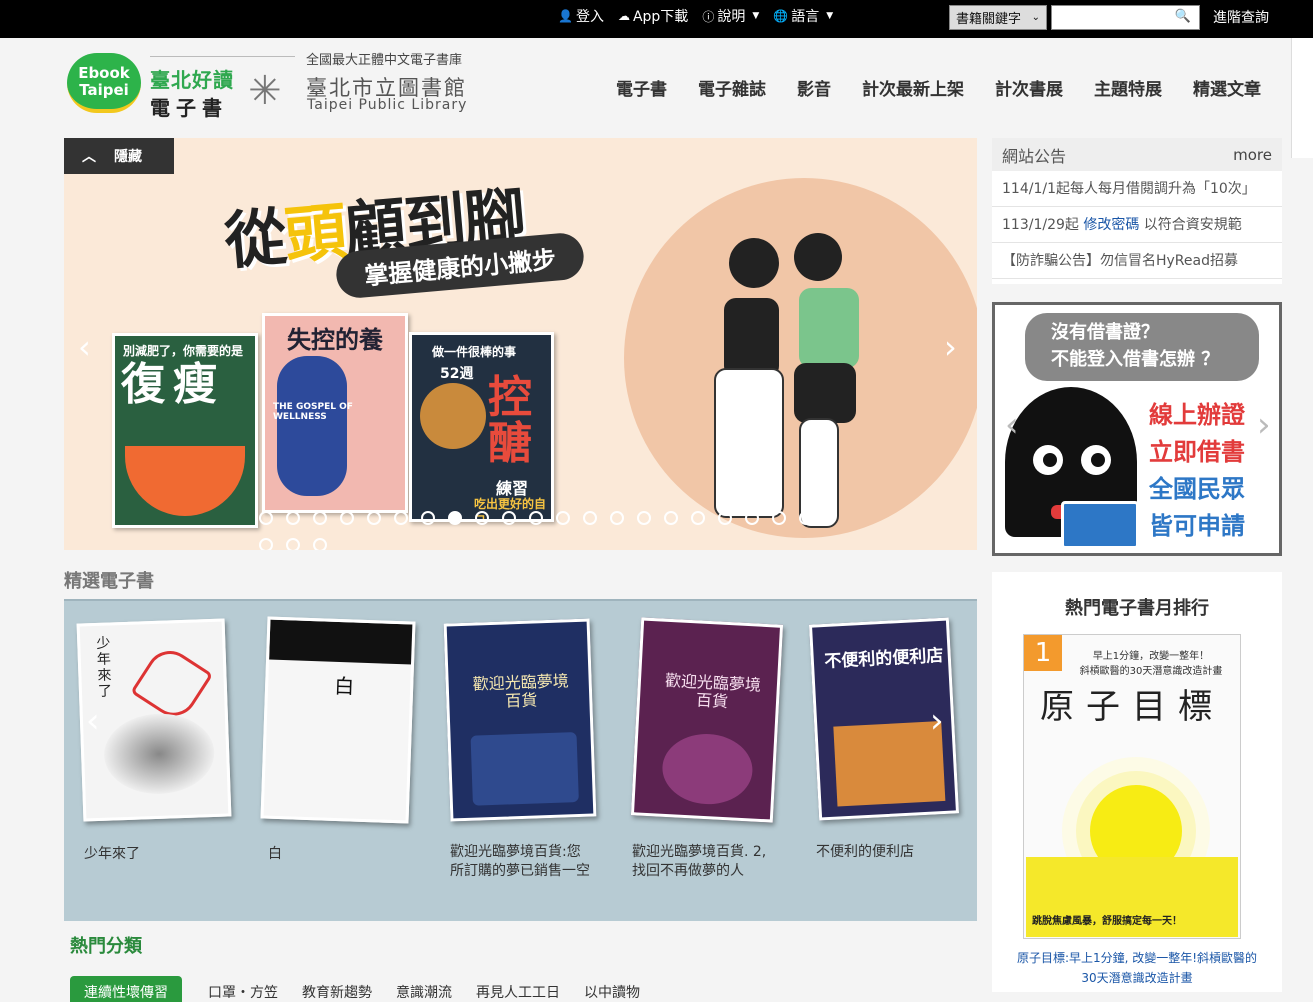  I want to click on nav-emagazine: 電子雜誌, so click(732, 87).